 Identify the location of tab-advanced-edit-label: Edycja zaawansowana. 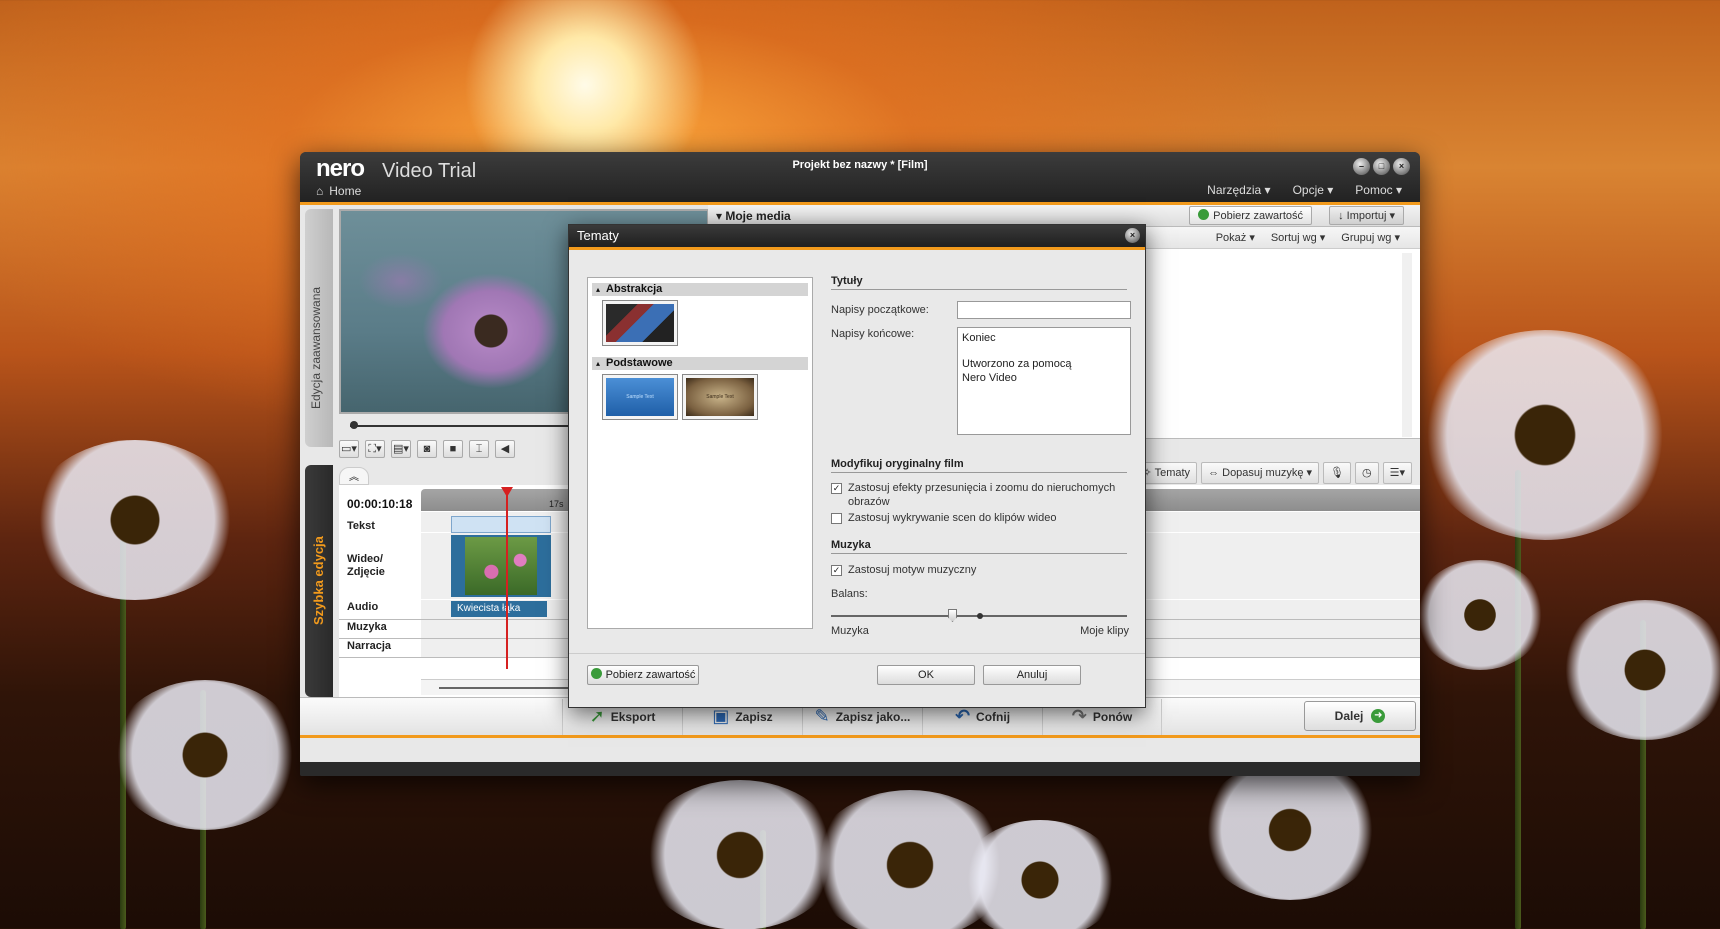
(316, 347).